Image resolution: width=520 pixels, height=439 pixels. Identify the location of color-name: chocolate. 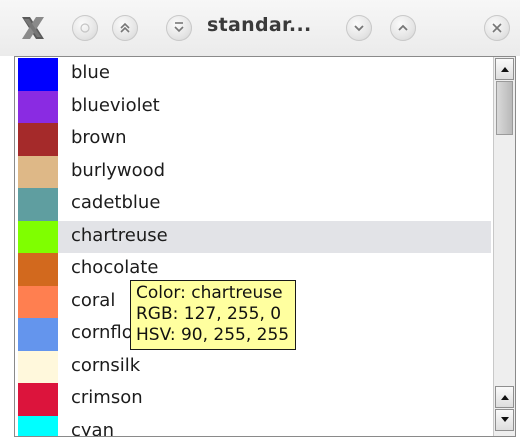
(115, 267).